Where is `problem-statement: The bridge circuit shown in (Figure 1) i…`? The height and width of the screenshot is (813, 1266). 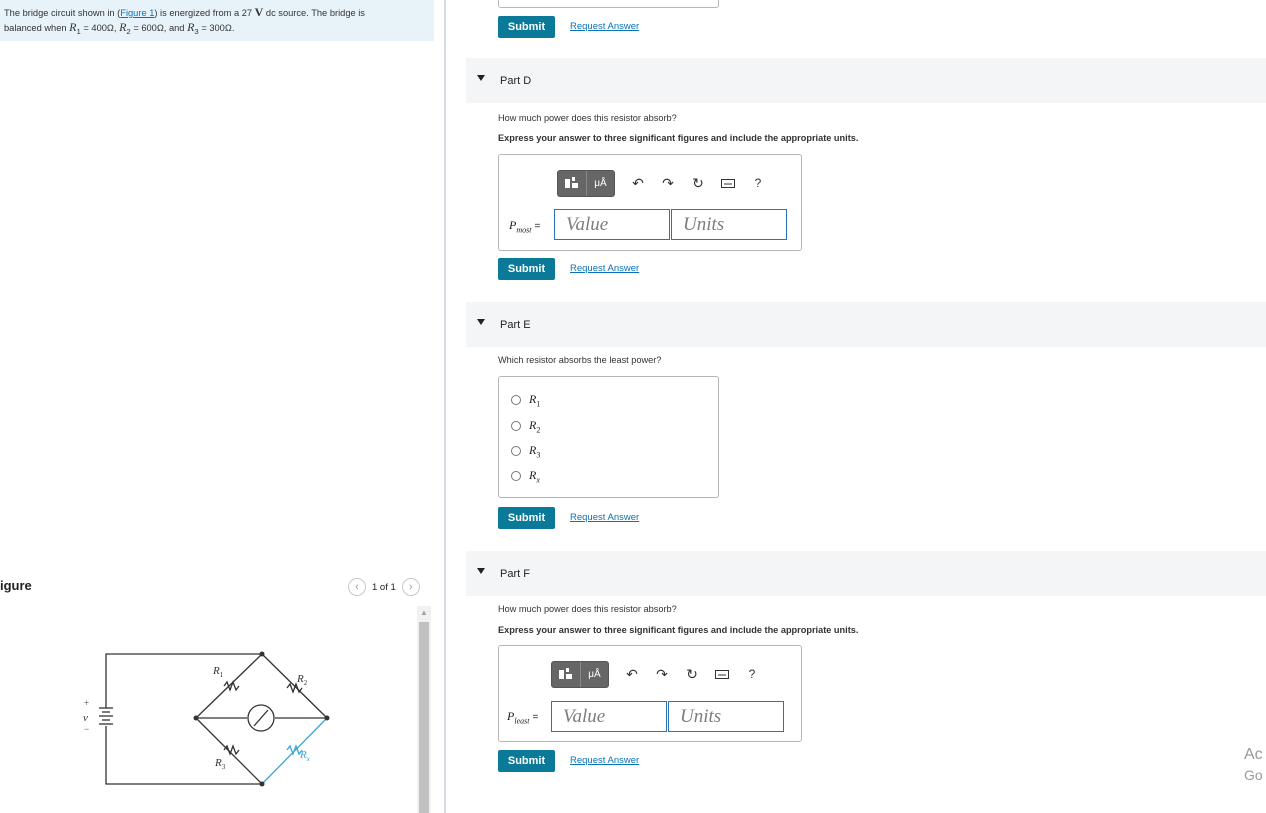
problem-statement: The bridge circuit shown in (Figure 1) i… is located at coordinates (217, 20).